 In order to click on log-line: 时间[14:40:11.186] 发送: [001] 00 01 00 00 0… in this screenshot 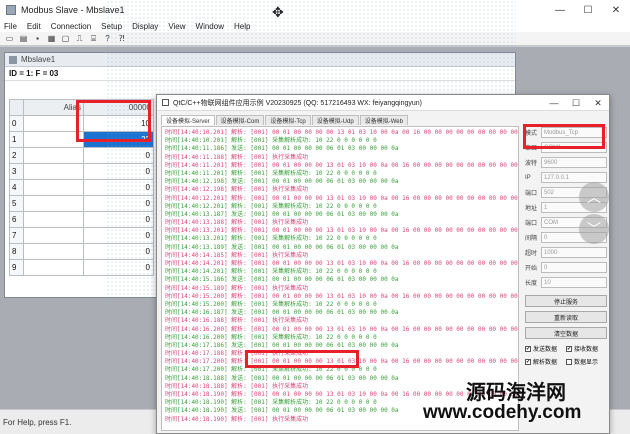, I will do `click(282, 149)`.